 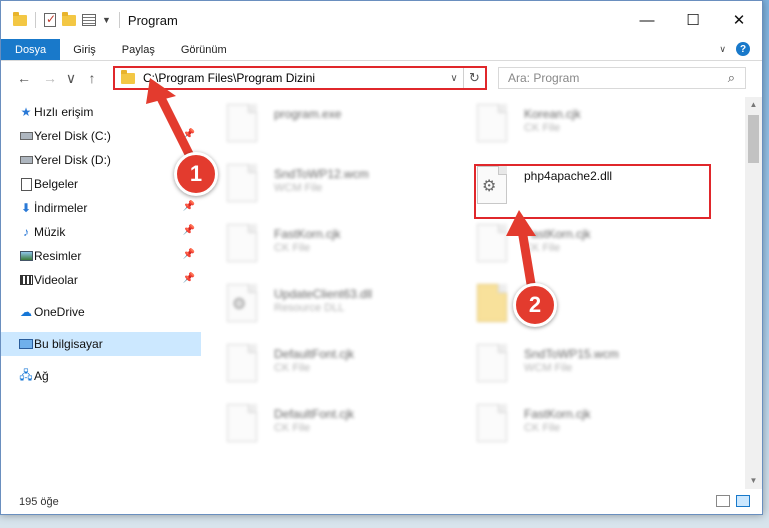 What do you see at coordinates (314, 414) in the screenshot?
I see `file-name: DefaultFont.cjk` at bounding box center [314, 414].